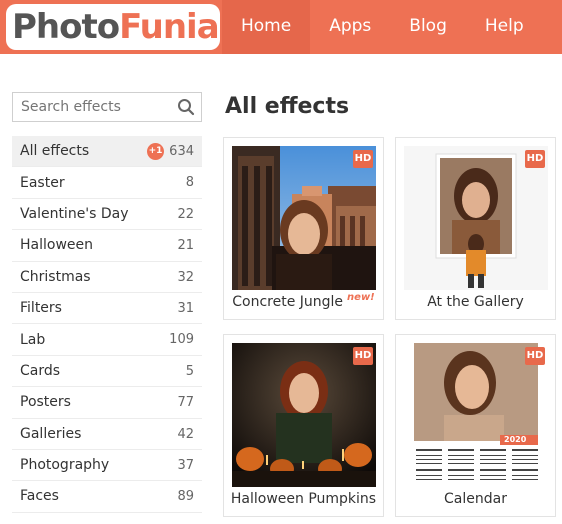 The width and height of the screenshot is (562, 524). Describe the element at coordinates (93, 107) in the screenshot. I see `search-input` at that location.